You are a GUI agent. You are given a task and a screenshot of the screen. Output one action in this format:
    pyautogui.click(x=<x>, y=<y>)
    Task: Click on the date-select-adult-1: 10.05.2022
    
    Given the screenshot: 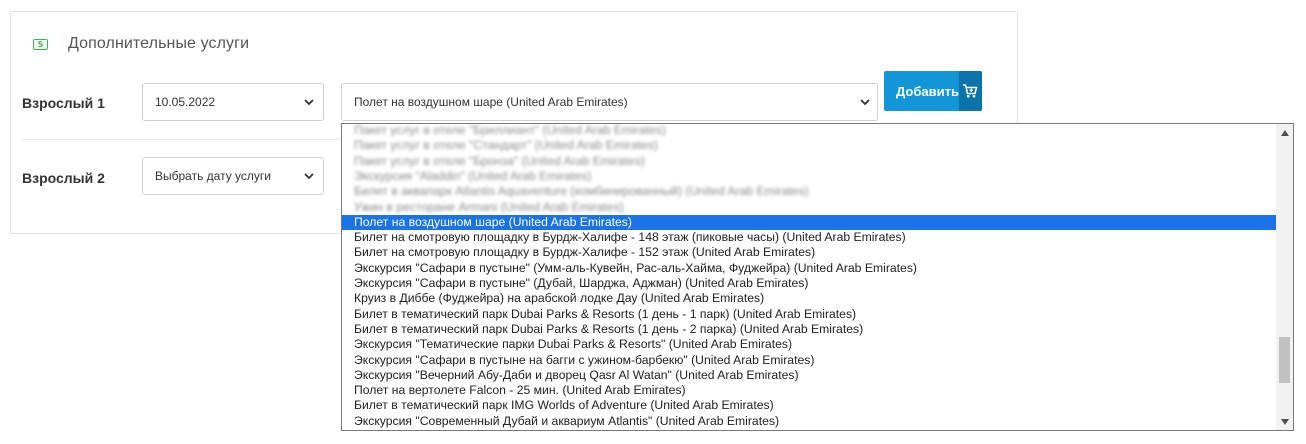 What is the action you would take?
    pyautogui.click(x=233, y=102)
    